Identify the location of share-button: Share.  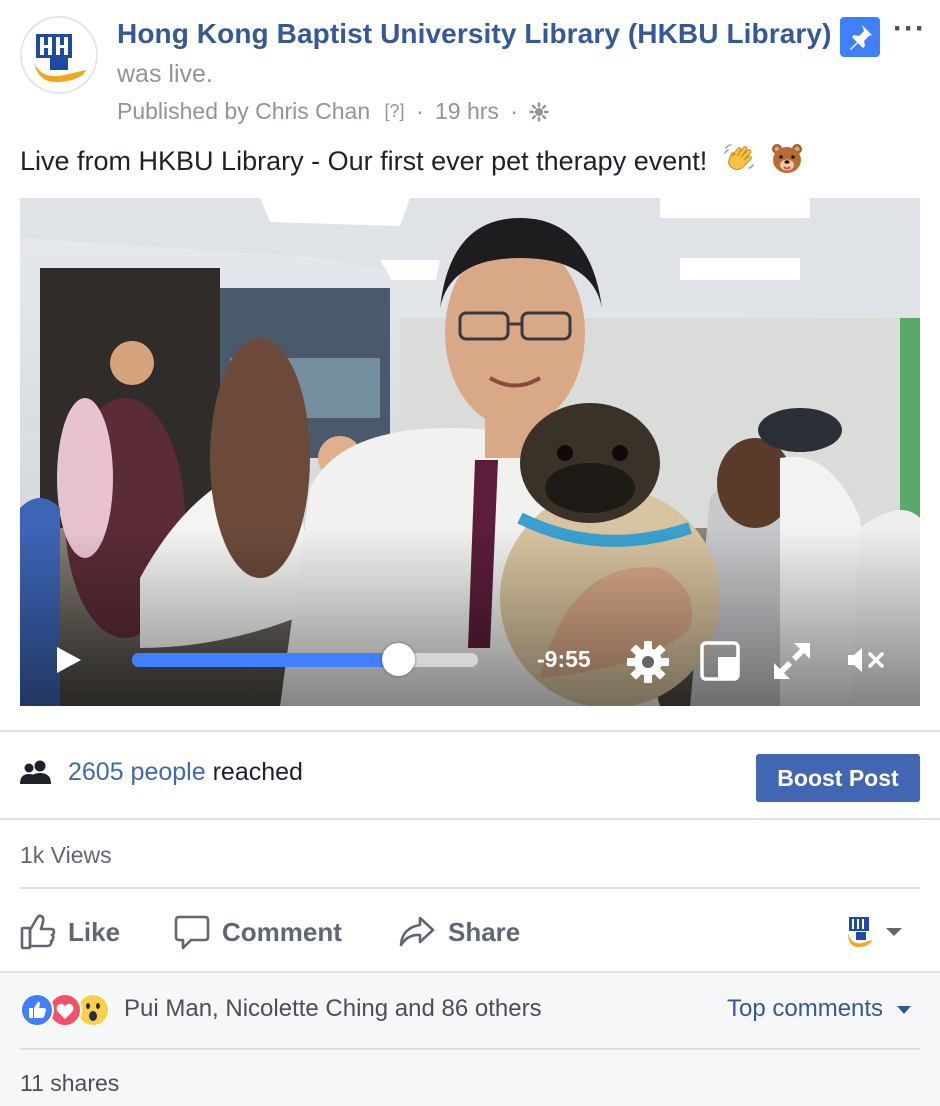
(459, 932).